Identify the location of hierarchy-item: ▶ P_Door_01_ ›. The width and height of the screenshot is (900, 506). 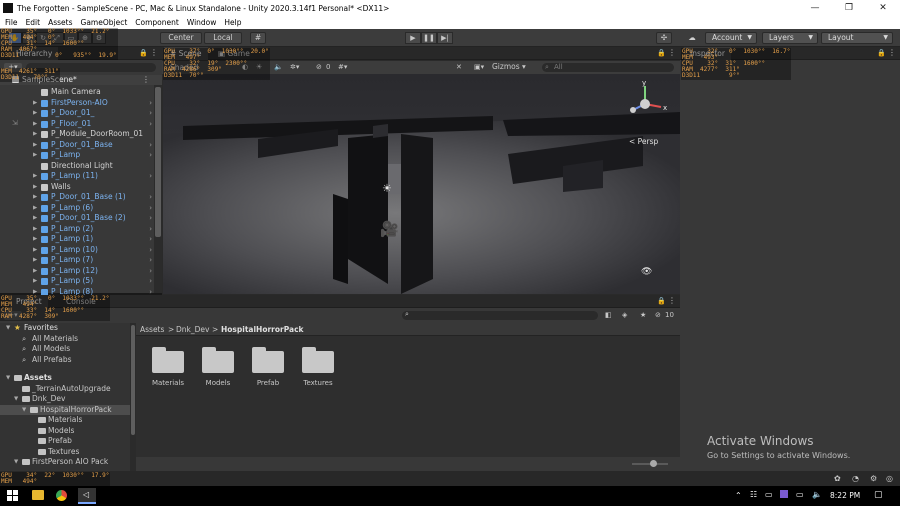
(79, 113).